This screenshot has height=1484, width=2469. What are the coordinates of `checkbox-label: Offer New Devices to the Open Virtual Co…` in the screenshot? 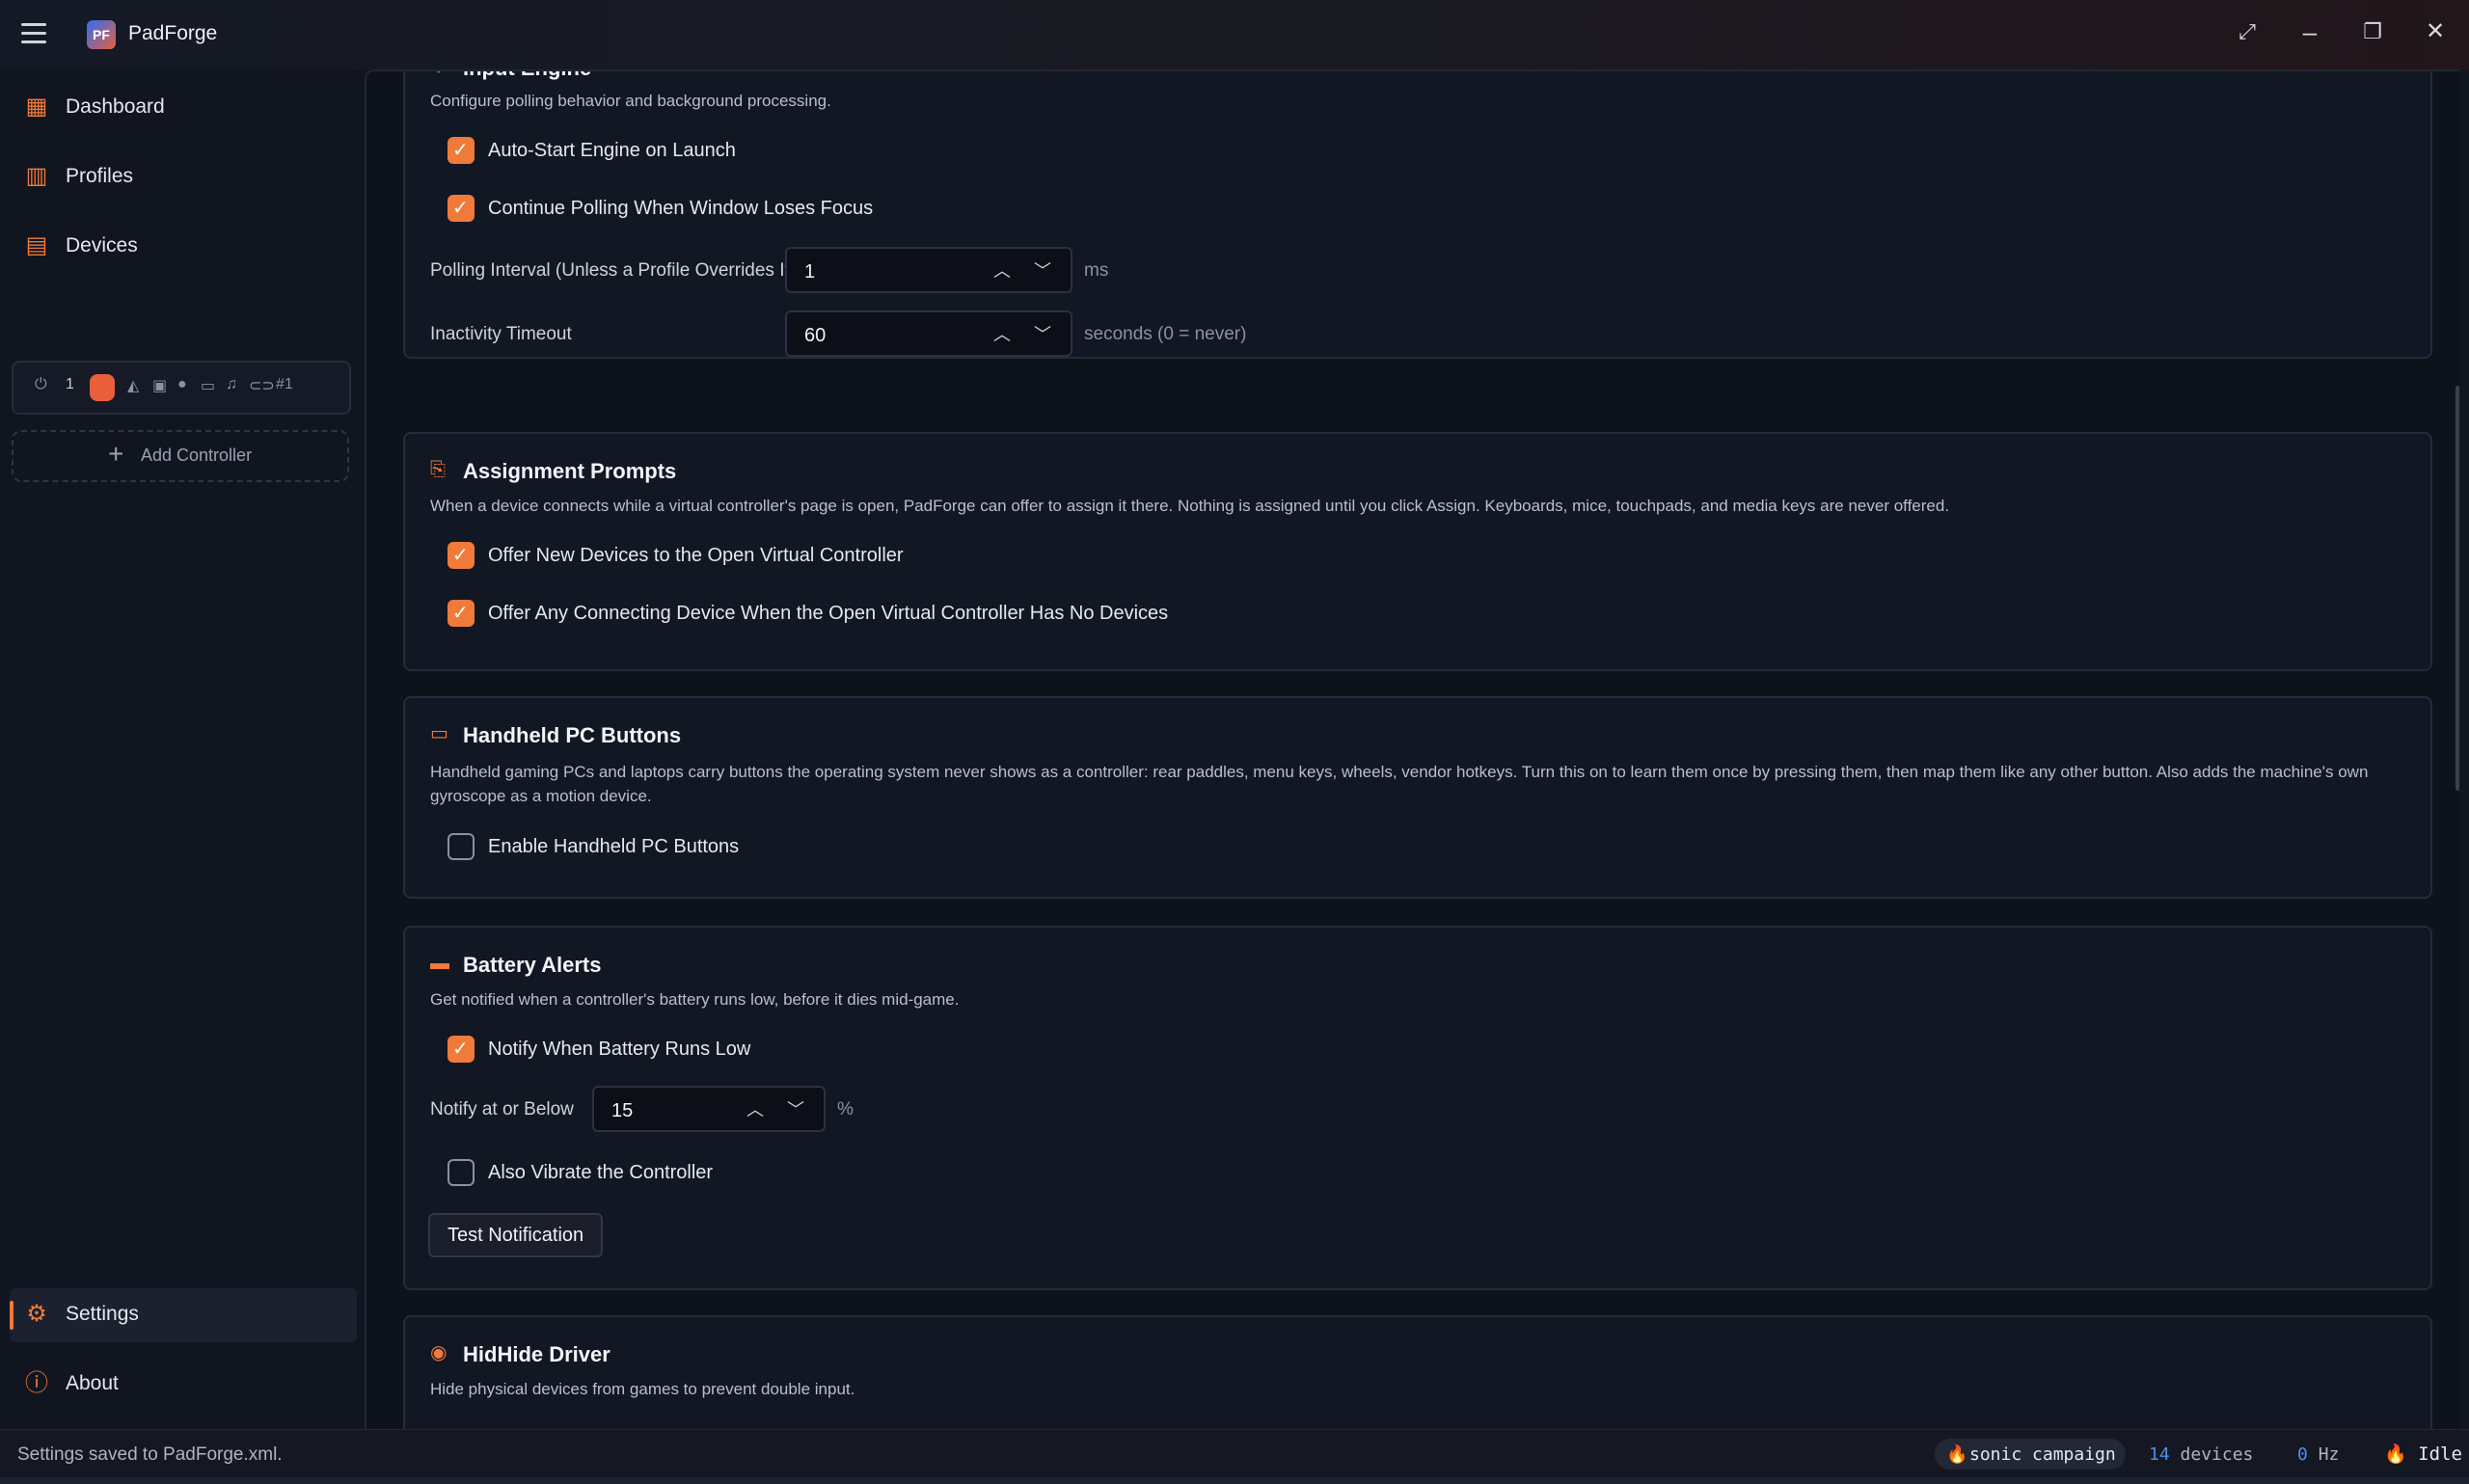 It's located at (696, 555).